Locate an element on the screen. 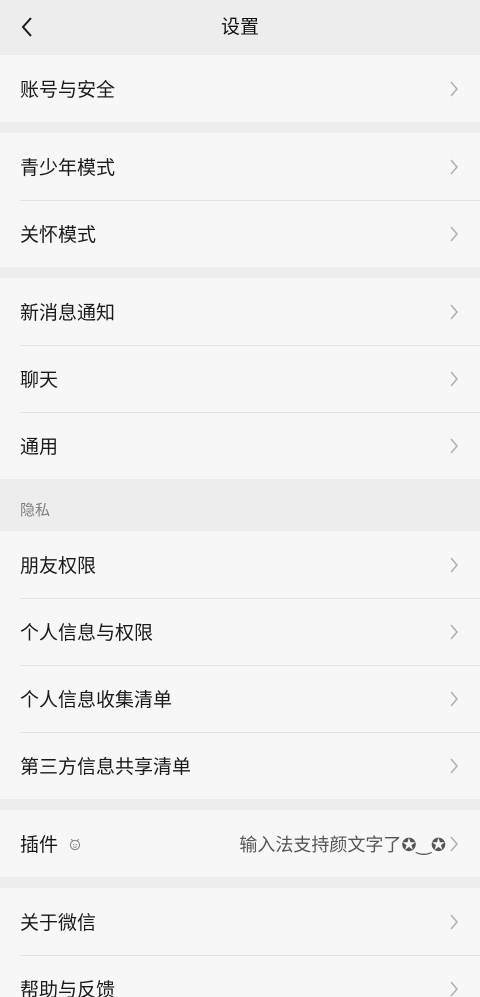 This screenshot has width=480, height=997. settings-row-chat: 聊天 is located at coordinates (240, 378).